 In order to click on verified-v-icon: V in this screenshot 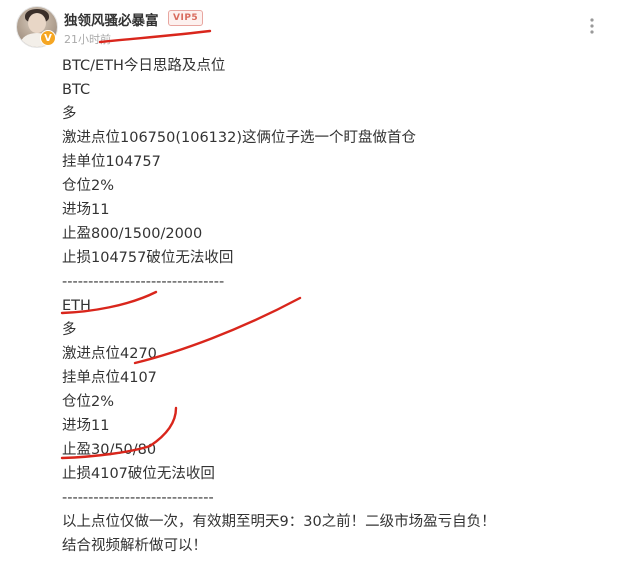, I will do `click(48, 38)`.